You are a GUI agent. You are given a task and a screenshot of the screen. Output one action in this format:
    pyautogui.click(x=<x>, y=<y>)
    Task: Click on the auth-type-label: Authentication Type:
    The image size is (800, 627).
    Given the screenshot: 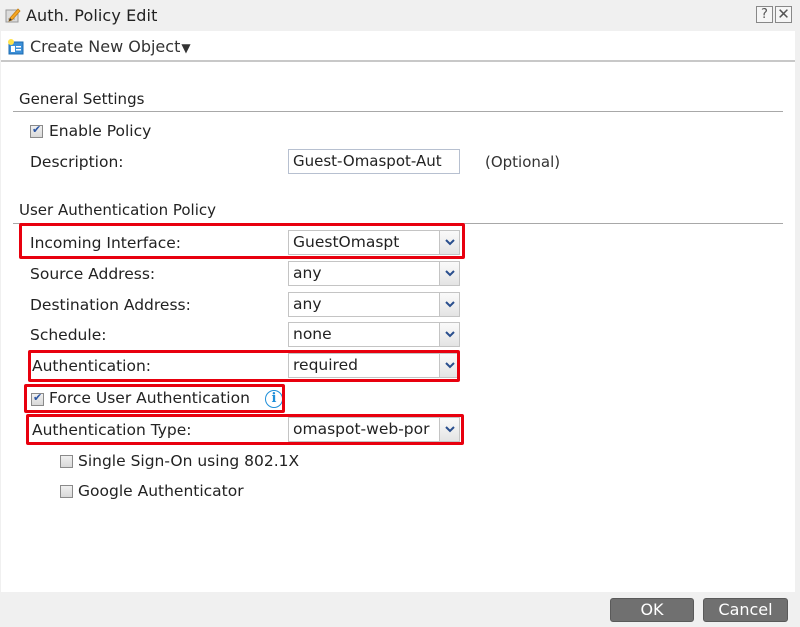 What is the action you would take?
    pyautogui.click(x=112, y=430)
    